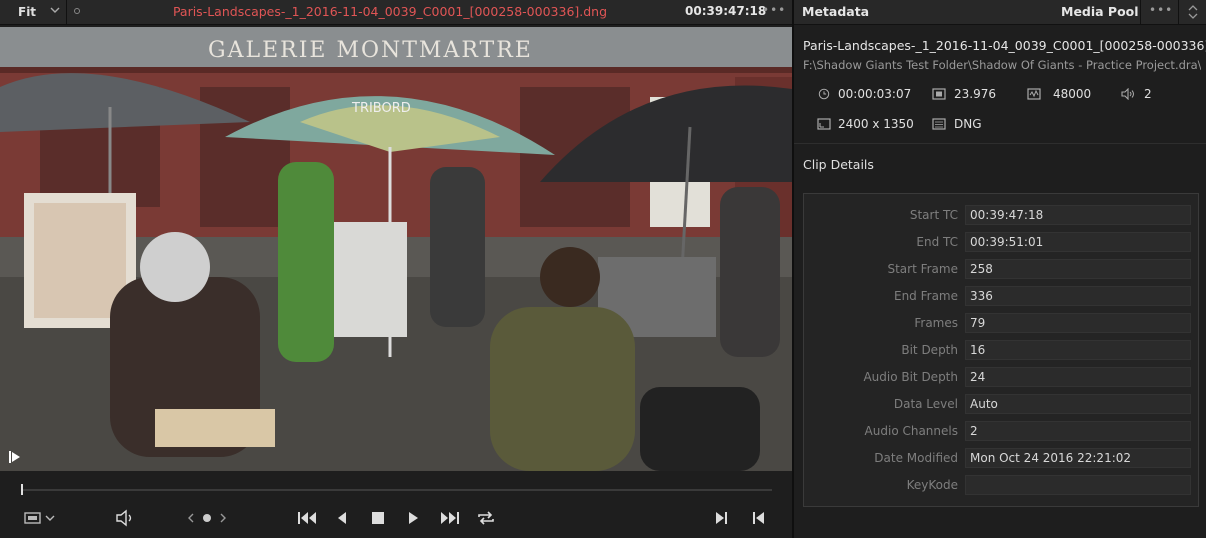 This screenshot has width=1206, height=538. I want to click on clip-details-header: Clip Details, so click(838, 164).